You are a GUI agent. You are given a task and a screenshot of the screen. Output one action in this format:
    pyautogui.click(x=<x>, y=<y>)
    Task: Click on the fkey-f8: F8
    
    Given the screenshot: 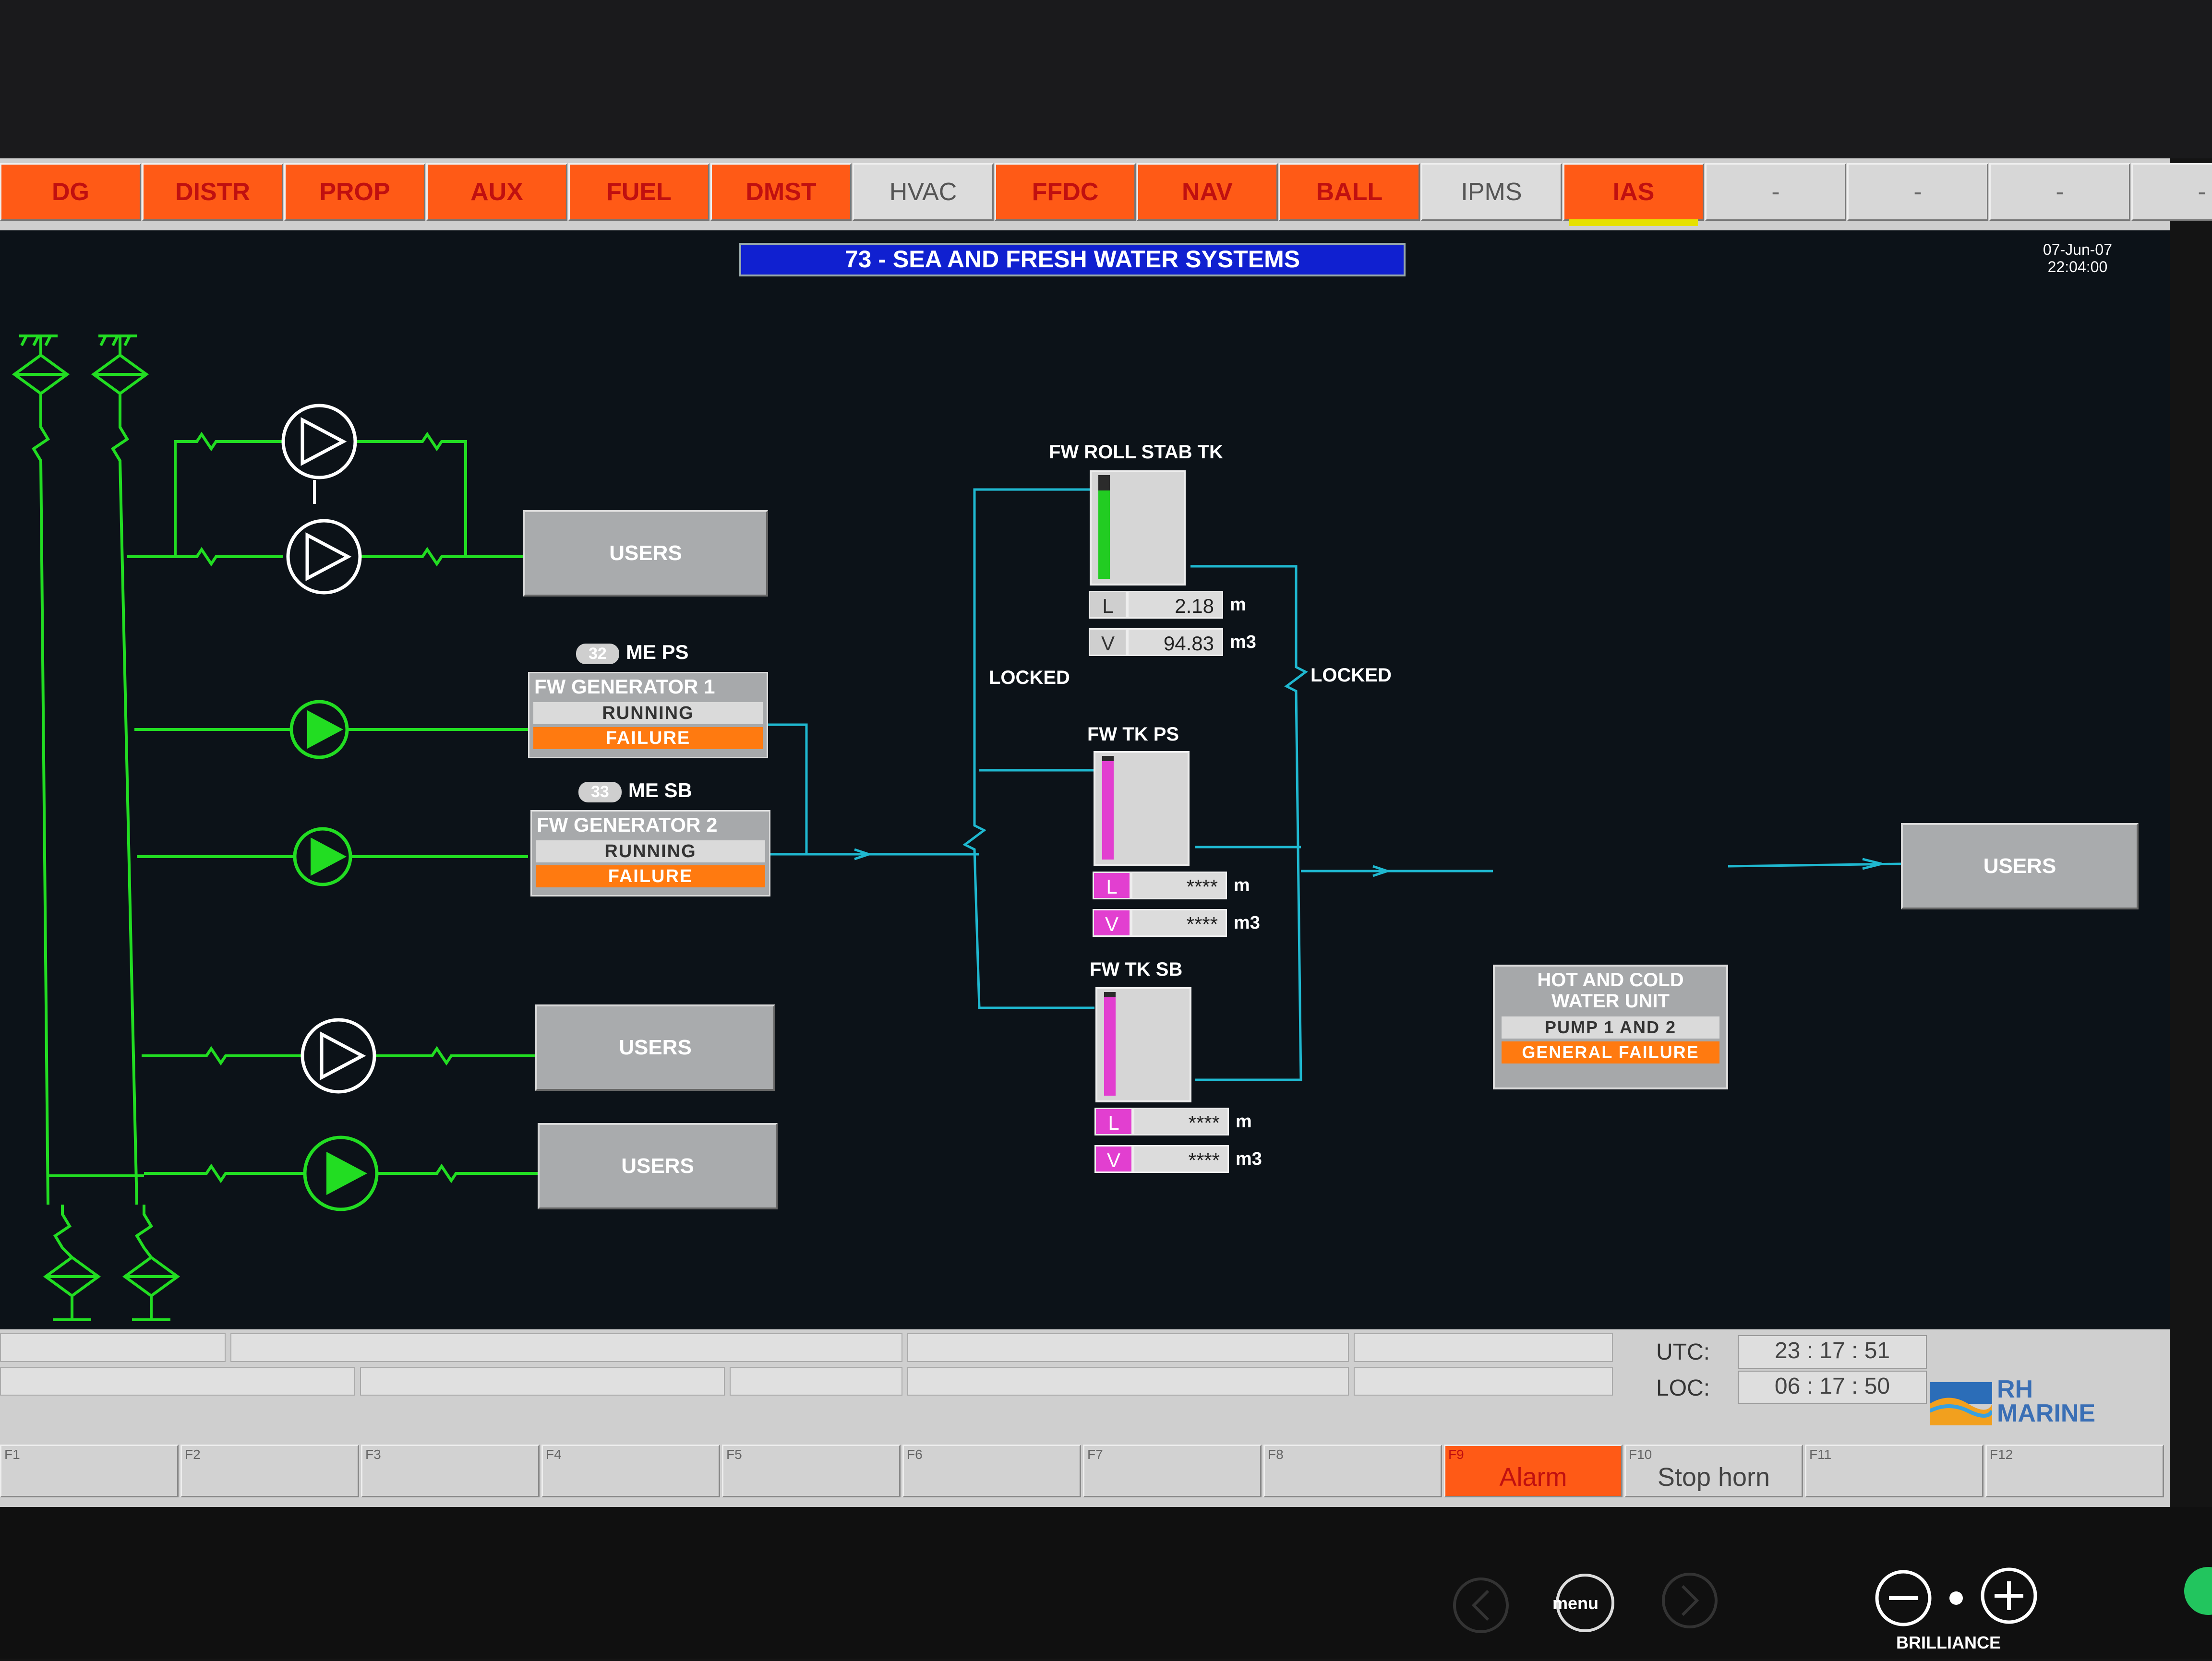 What is the action you would take?
    pyautogui.click(x=1352, y=1471)
    